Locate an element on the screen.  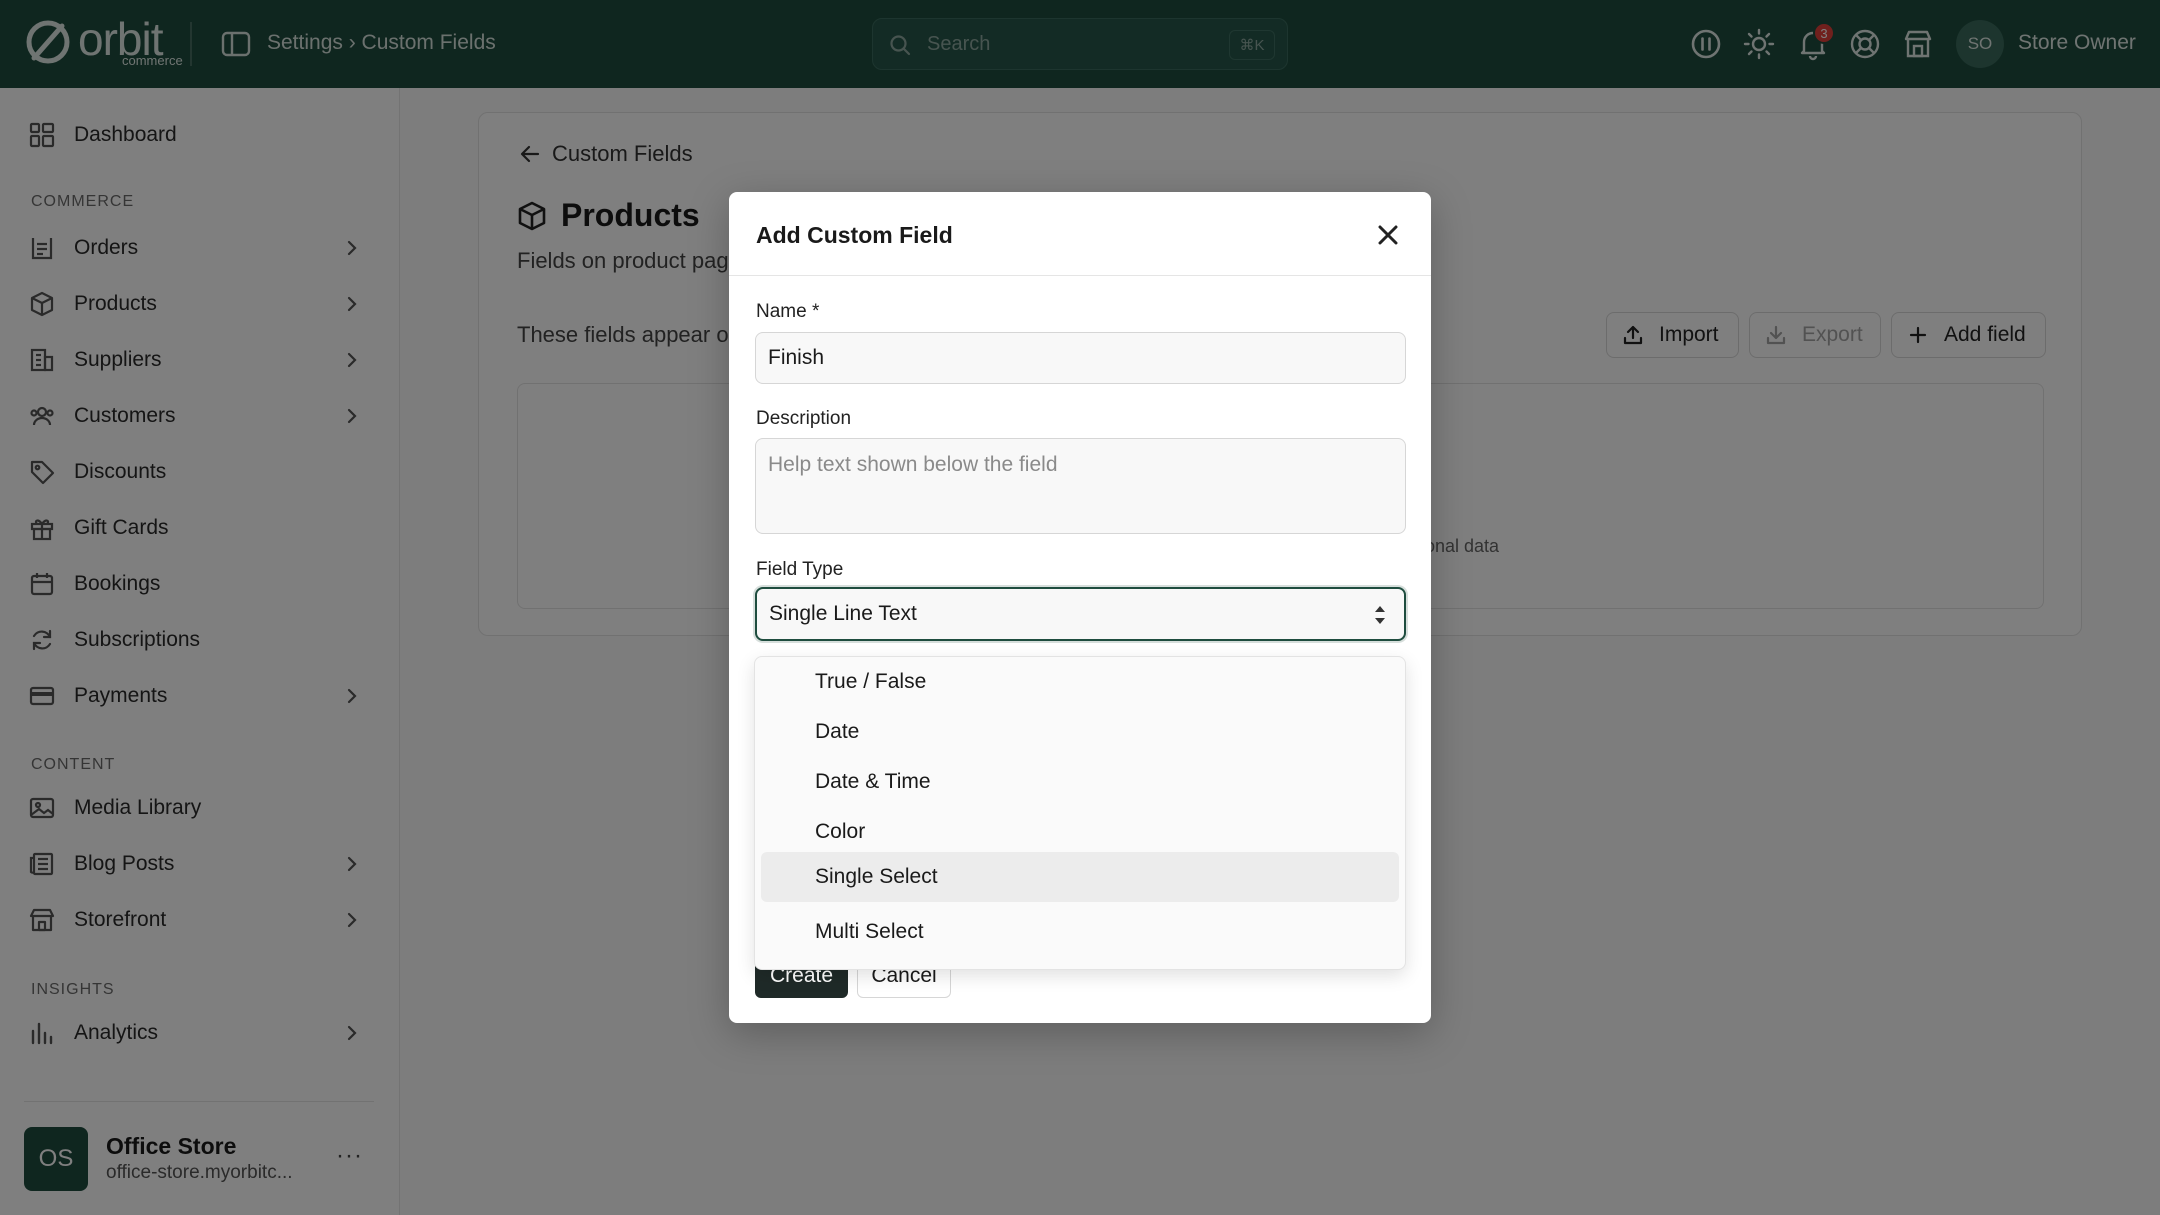
dropdown-option-date: Date is located at coordinates (1080, 732).